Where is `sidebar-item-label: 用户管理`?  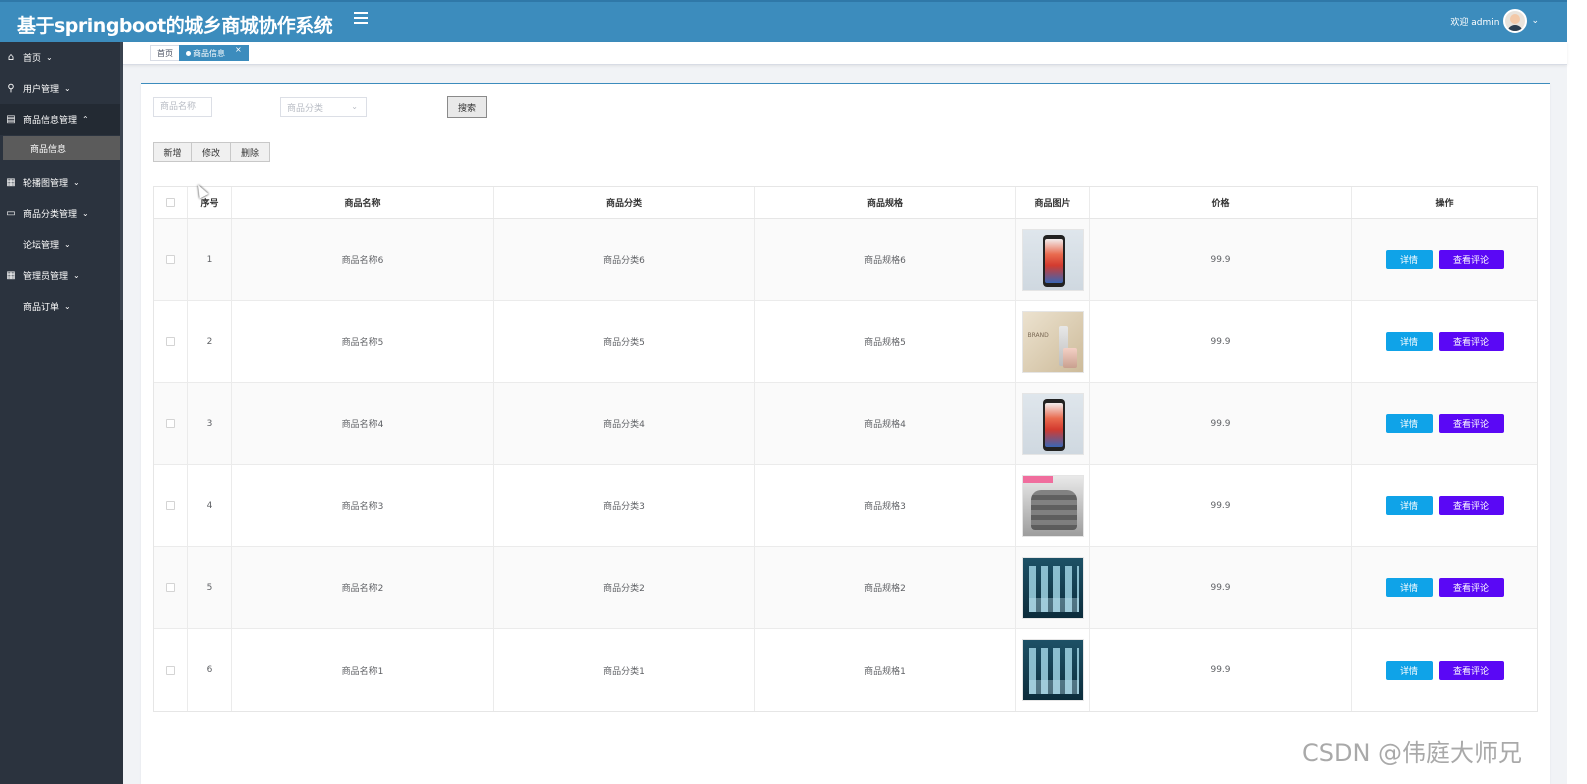 sidebar-item-label: 用户管理 is located at coordinates (41, 90).